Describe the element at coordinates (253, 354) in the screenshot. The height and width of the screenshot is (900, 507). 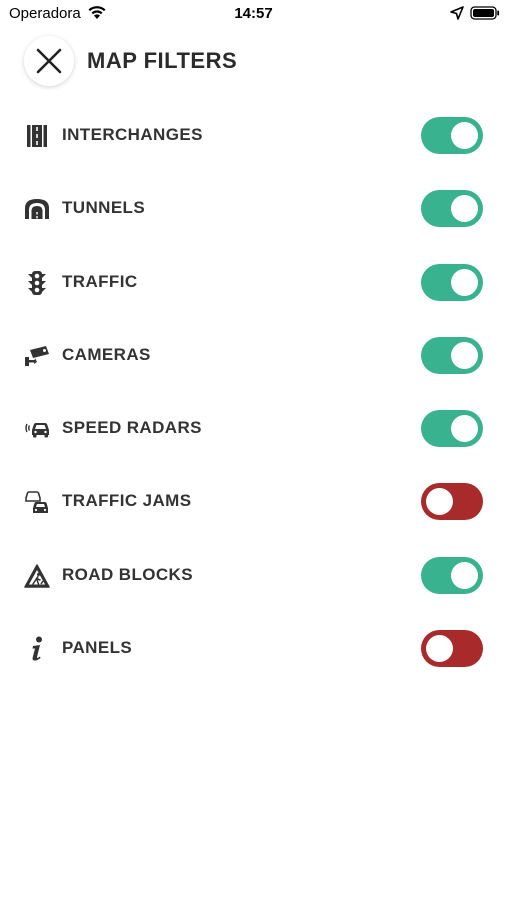
I see `filter-row-cameras: CAMERAS` at that location.